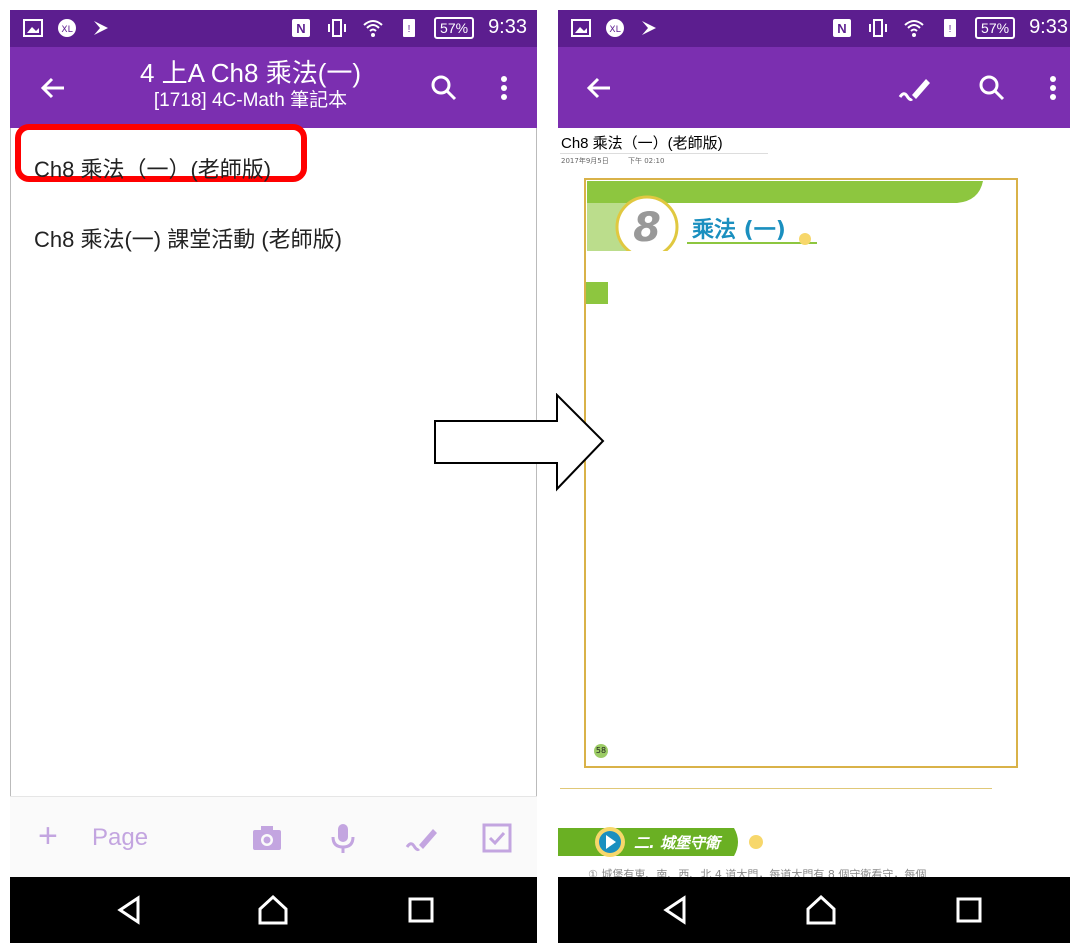 This screenshot has width=1070, height=943. I want to click on section-banner: 二. 城堡守衛, so click(660, 842).